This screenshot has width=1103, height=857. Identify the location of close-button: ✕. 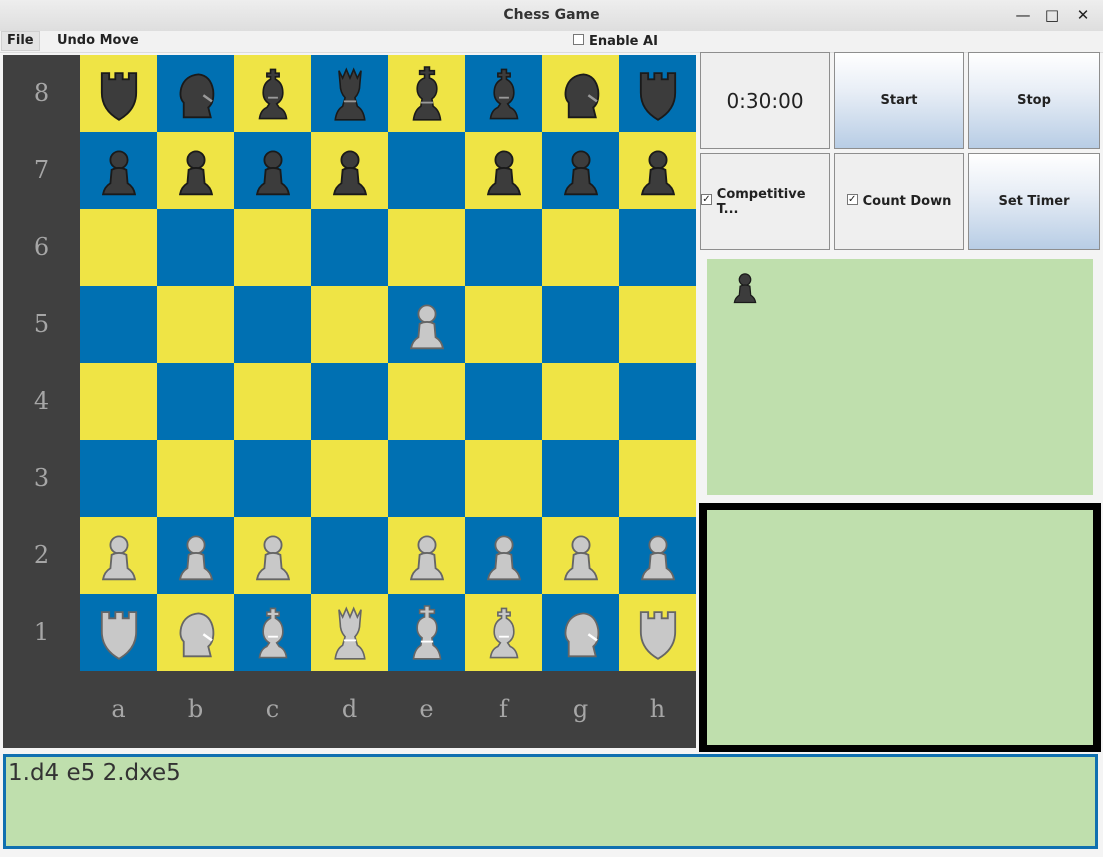
(1083, 15).